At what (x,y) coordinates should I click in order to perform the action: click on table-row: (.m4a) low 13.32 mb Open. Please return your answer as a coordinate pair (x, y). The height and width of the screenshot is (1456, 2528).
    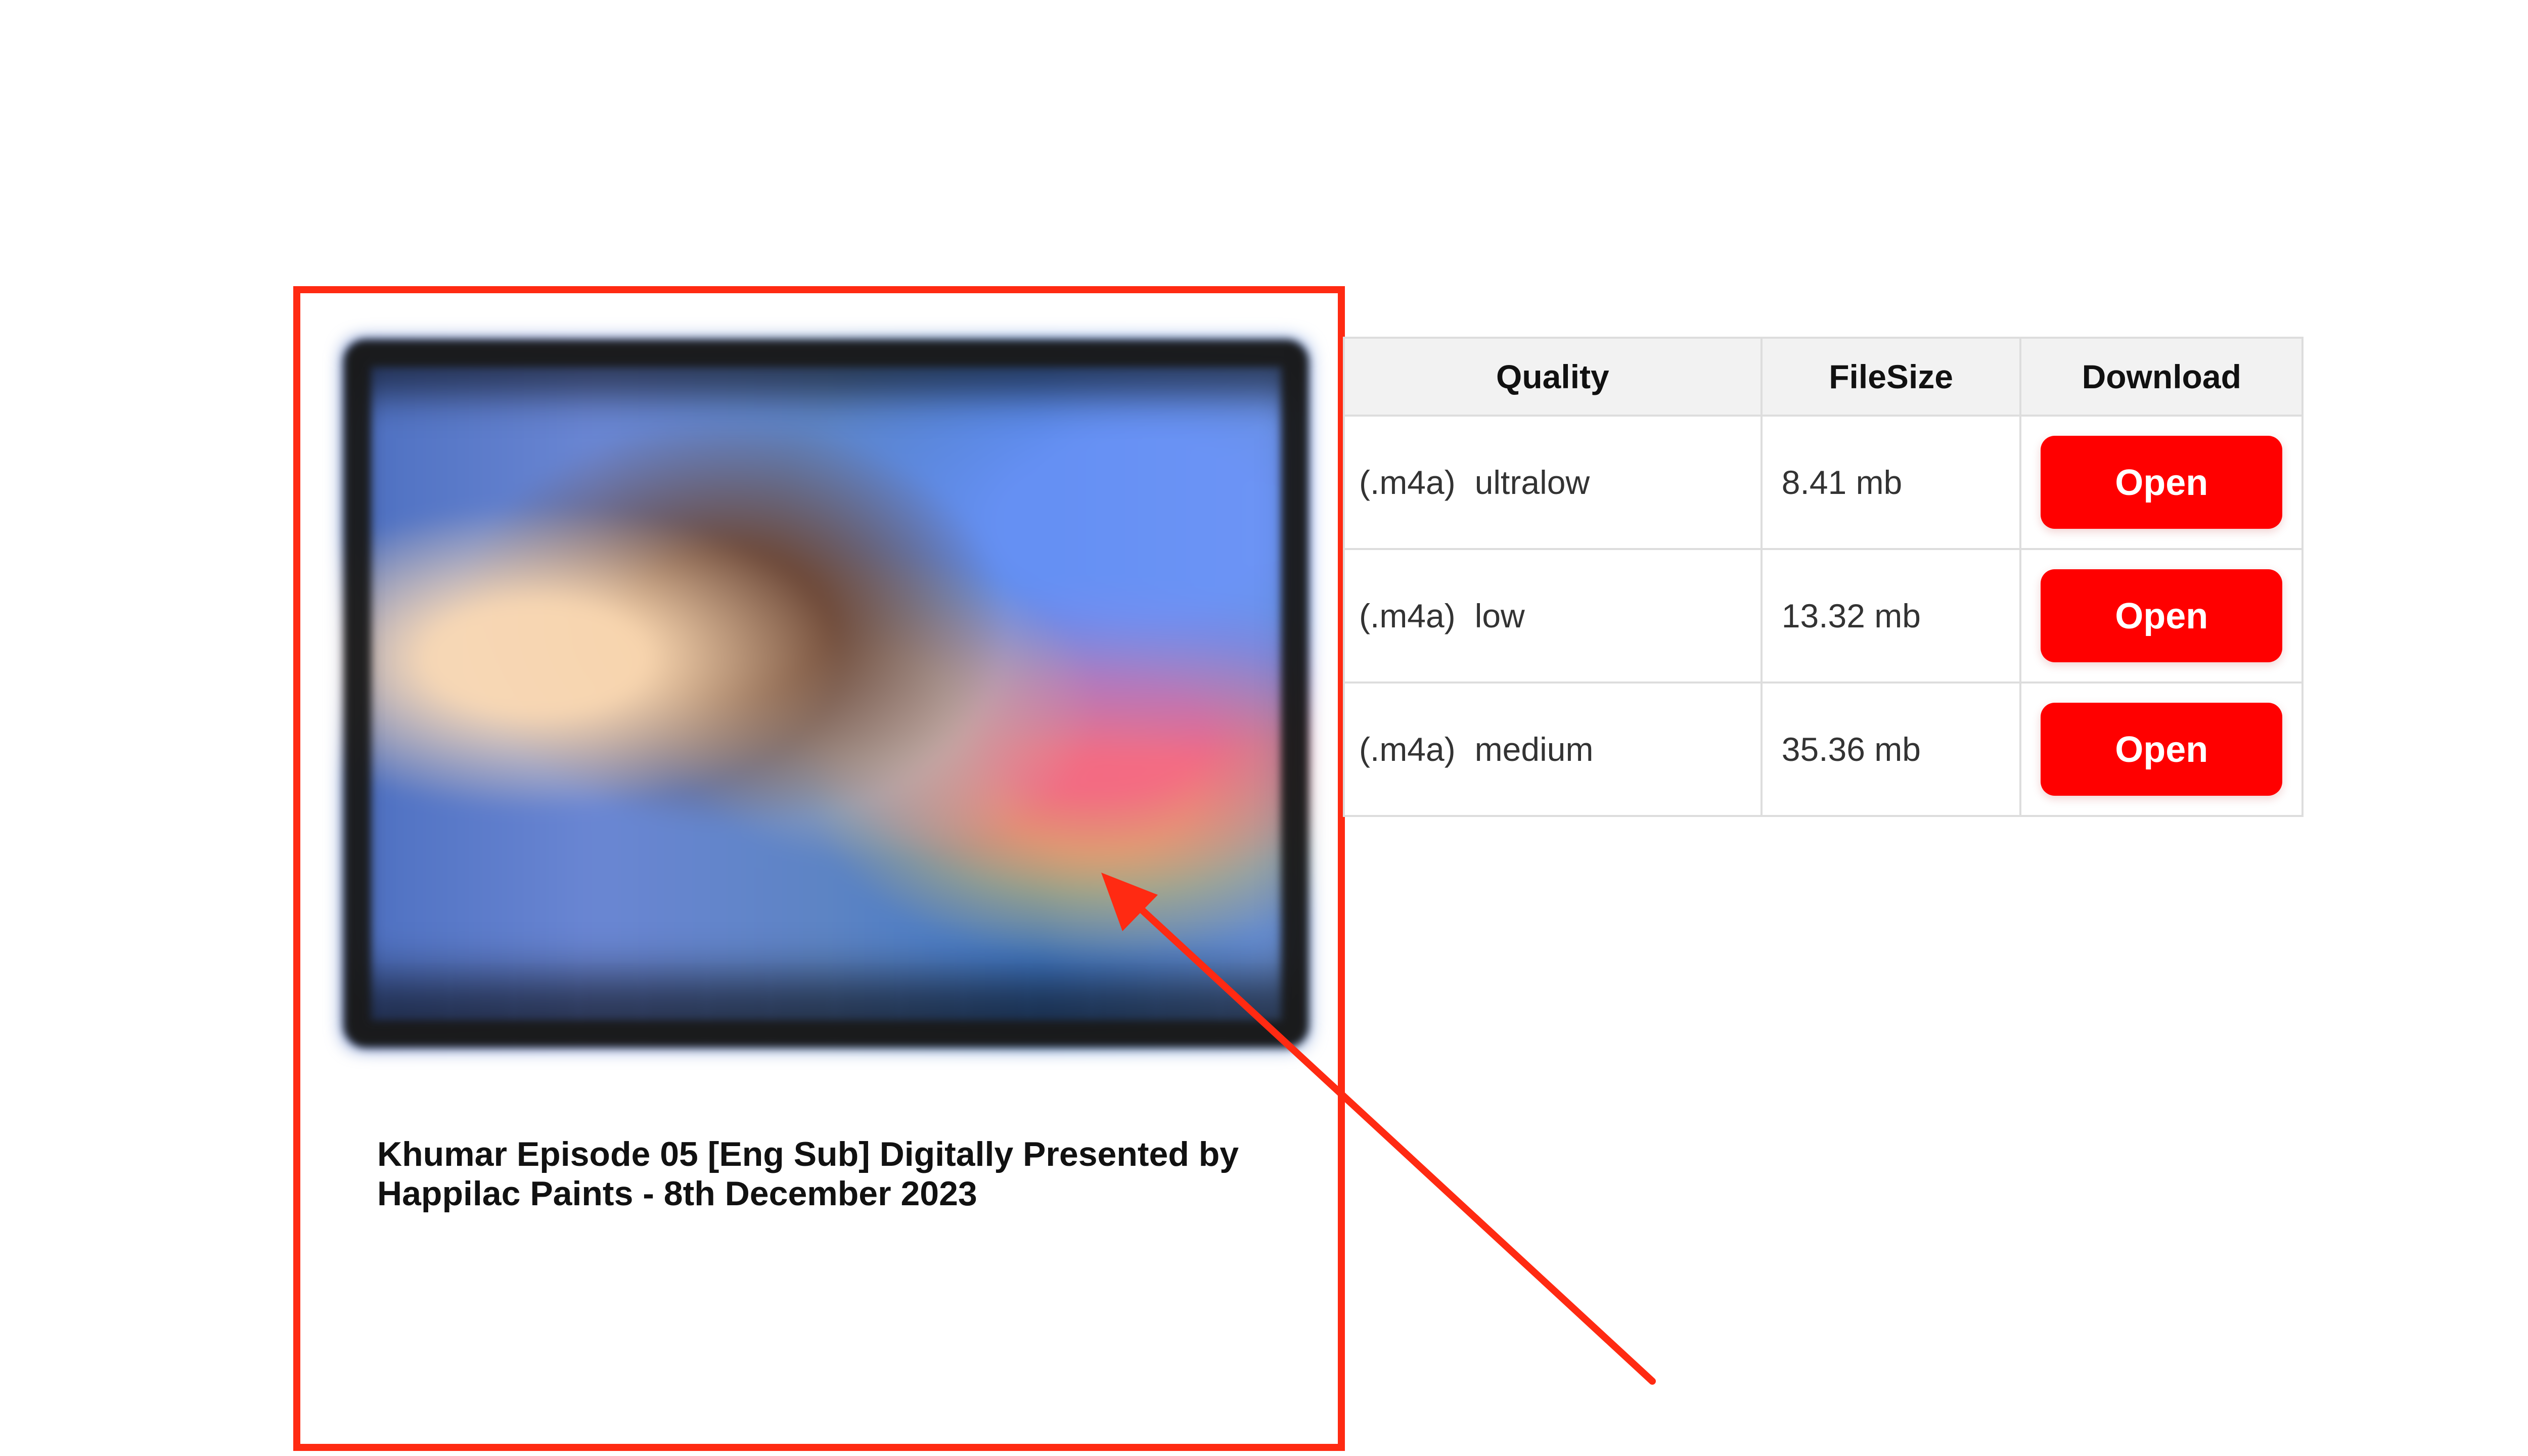
    Looking at the image, I should click on (1824, 616).